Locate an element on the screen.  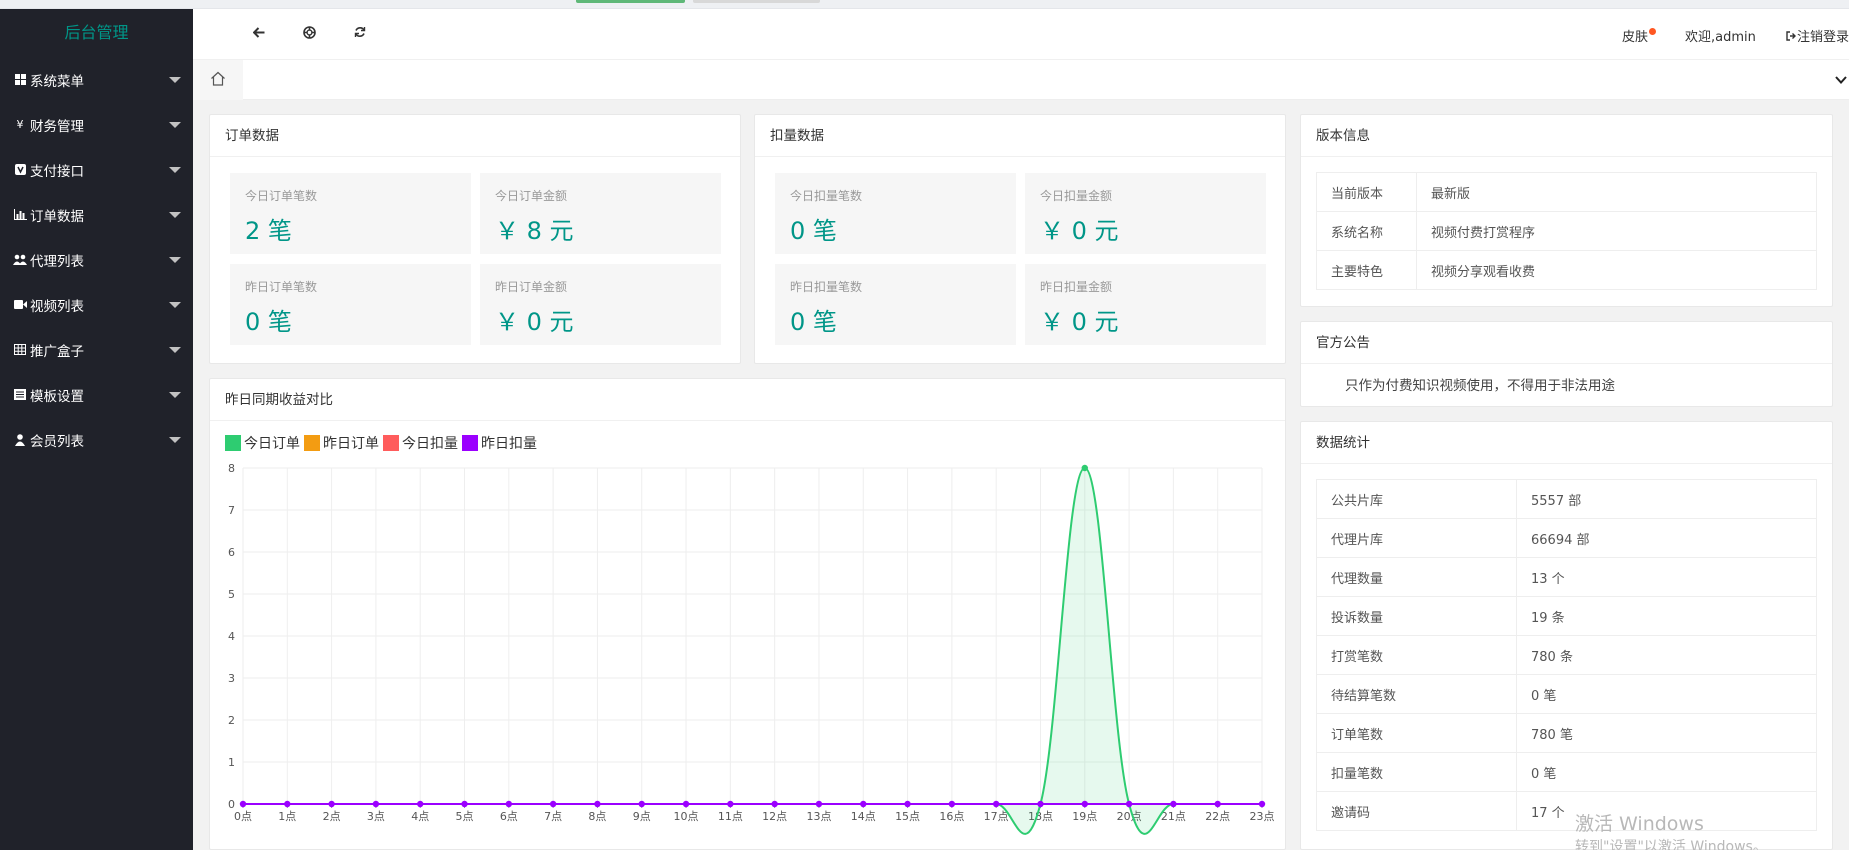
stat-value: ￥ 8 元 is located at coordinates (534, 231).